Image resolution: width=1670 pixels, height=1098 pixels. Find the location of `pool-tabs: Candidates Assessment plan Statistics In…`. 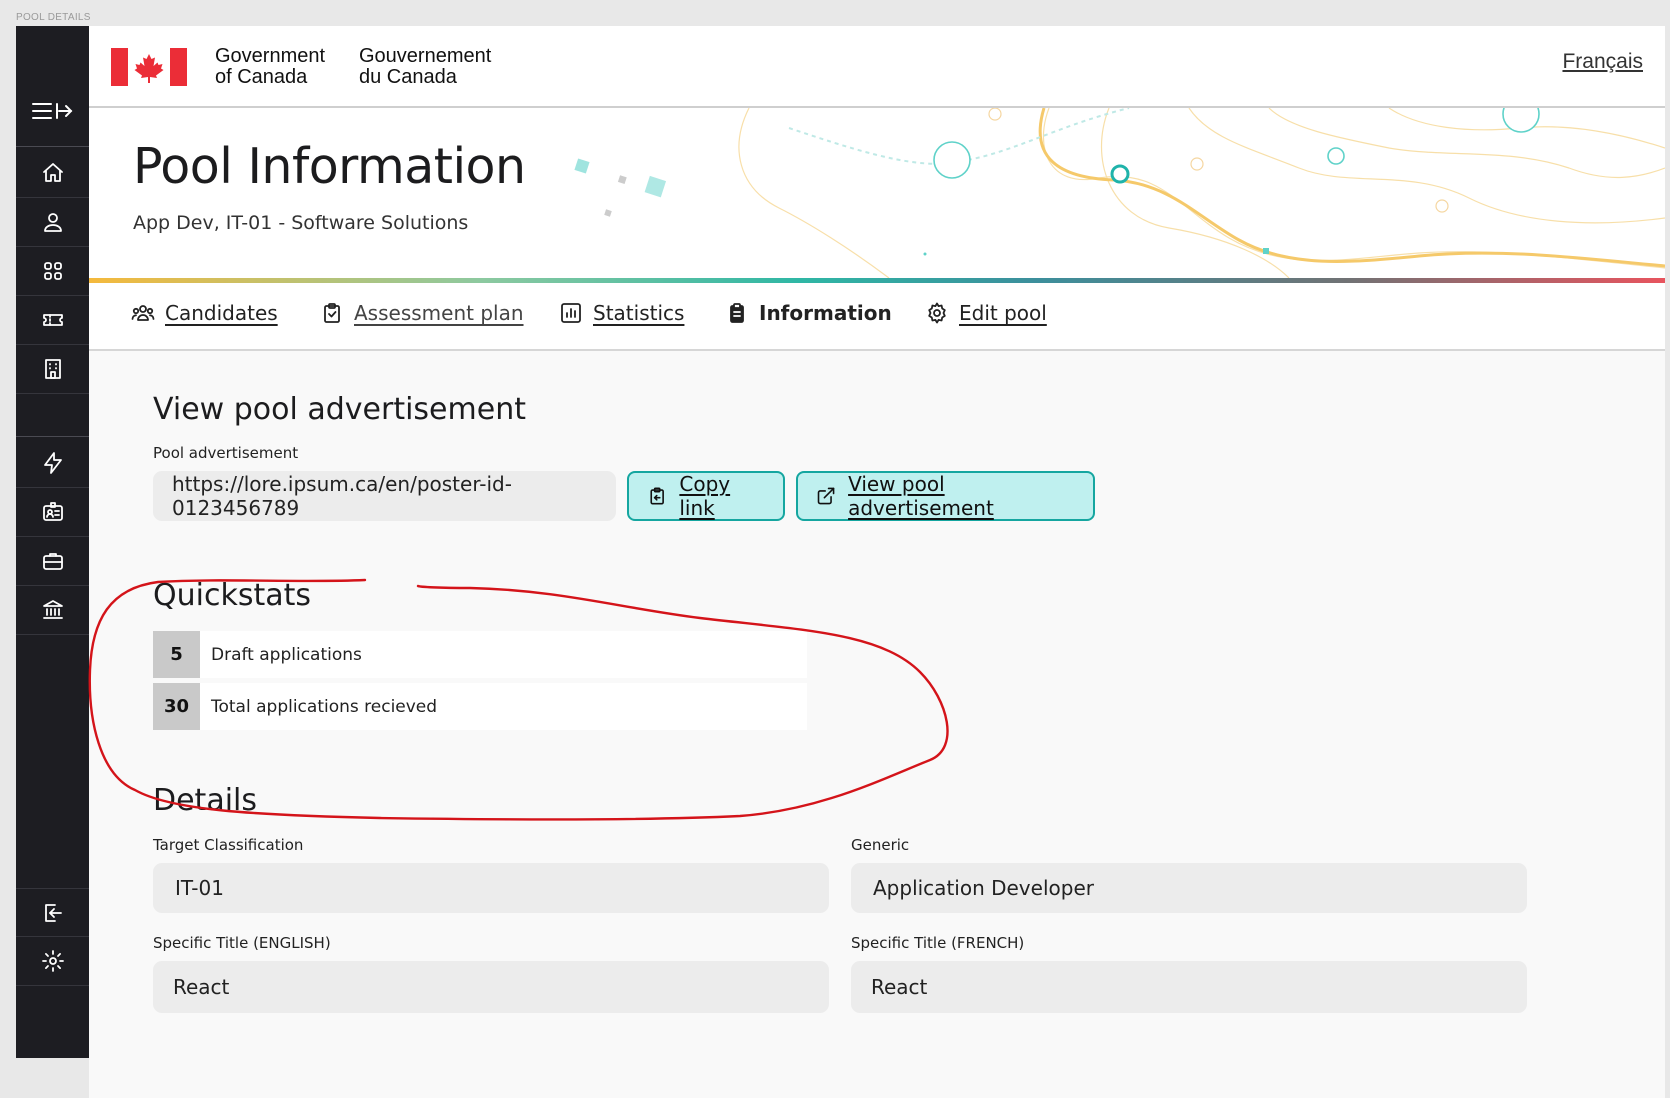

pool-tabs: Candidates Assessment plan Statistics In… is located at coordinates (877, 317).